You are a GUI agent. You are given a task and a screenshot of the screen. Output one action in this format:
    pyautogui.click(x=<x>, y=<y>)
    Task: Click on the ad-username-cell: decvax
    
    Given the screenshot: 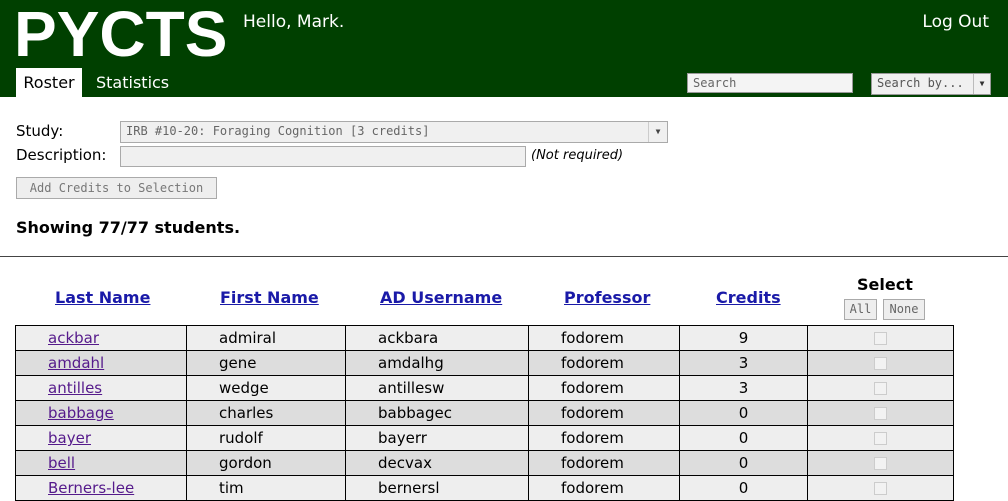 What is the action you would take?
    pyautogui.click(x=437, y=463)
    